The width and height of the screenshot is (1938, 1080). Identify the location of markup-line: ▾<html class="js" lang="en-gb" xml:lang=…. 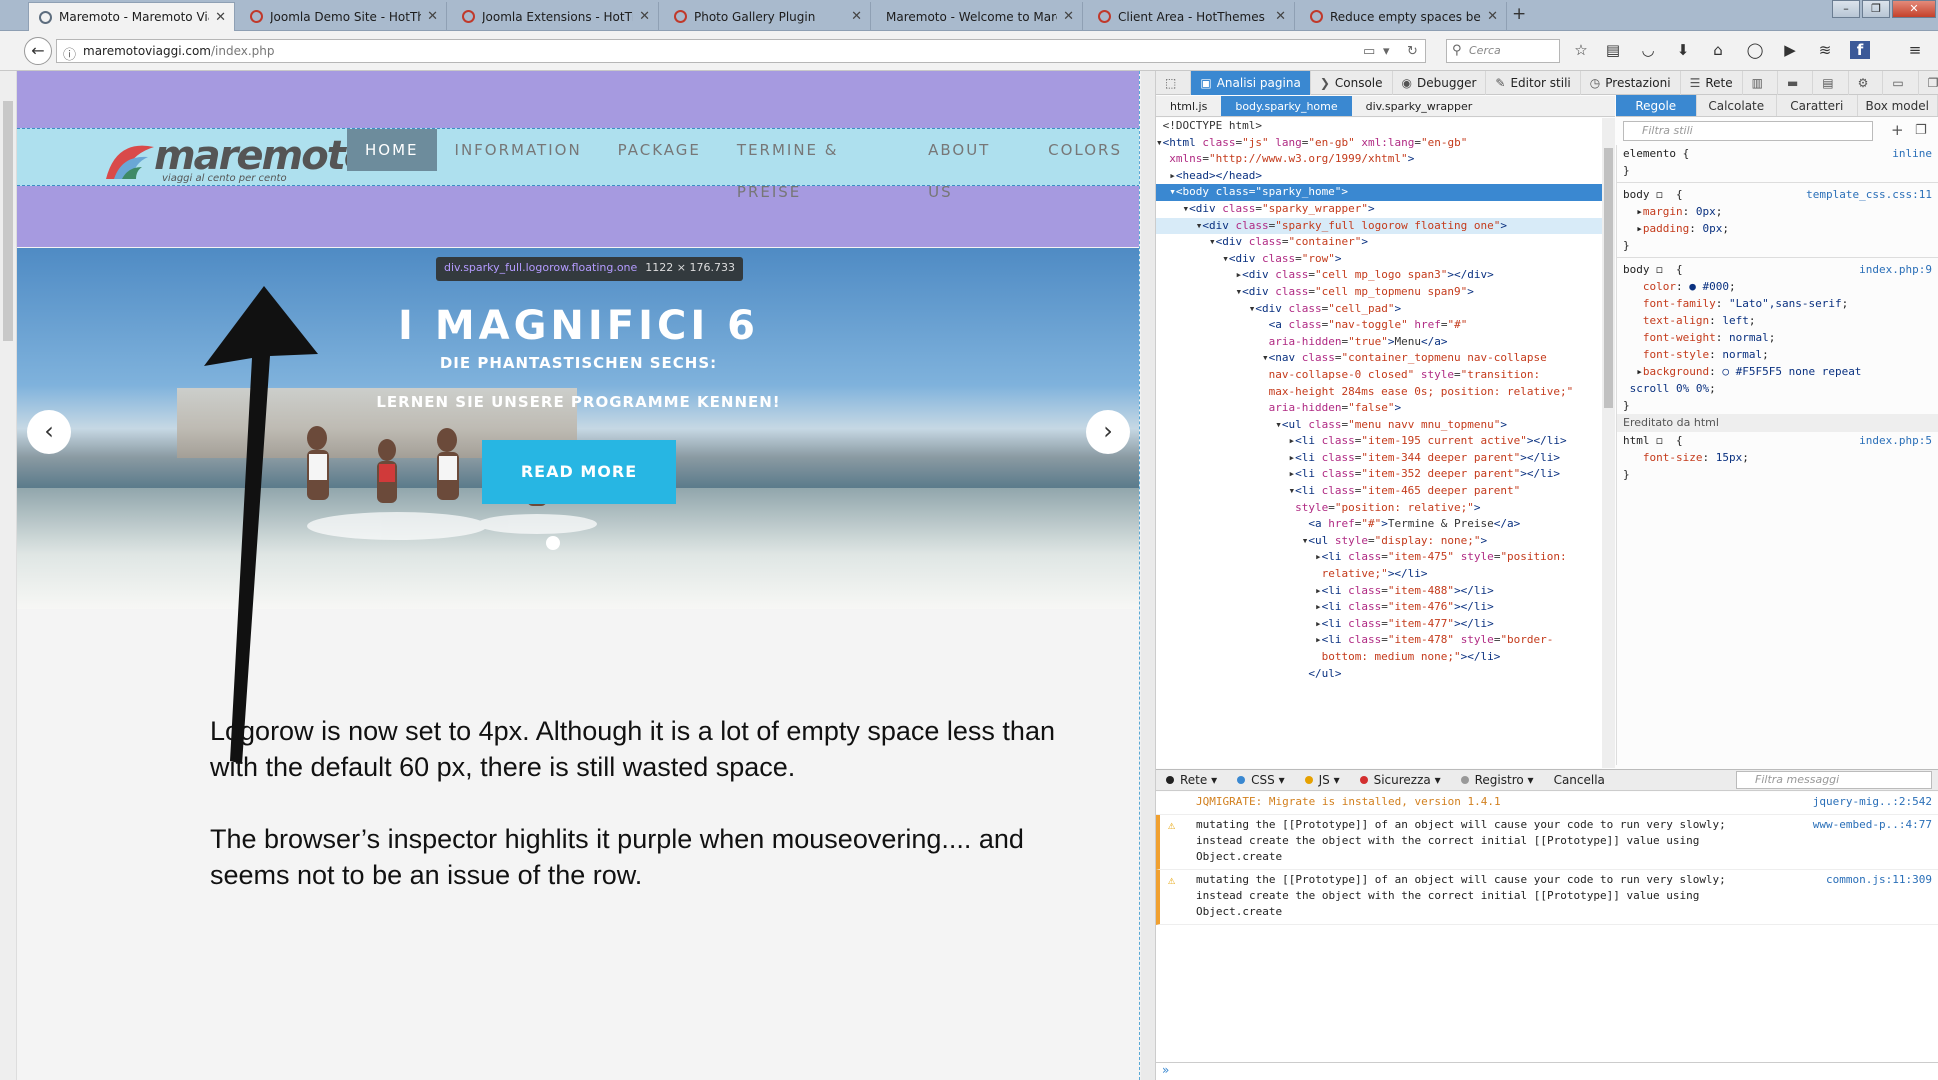
(1385, 143).